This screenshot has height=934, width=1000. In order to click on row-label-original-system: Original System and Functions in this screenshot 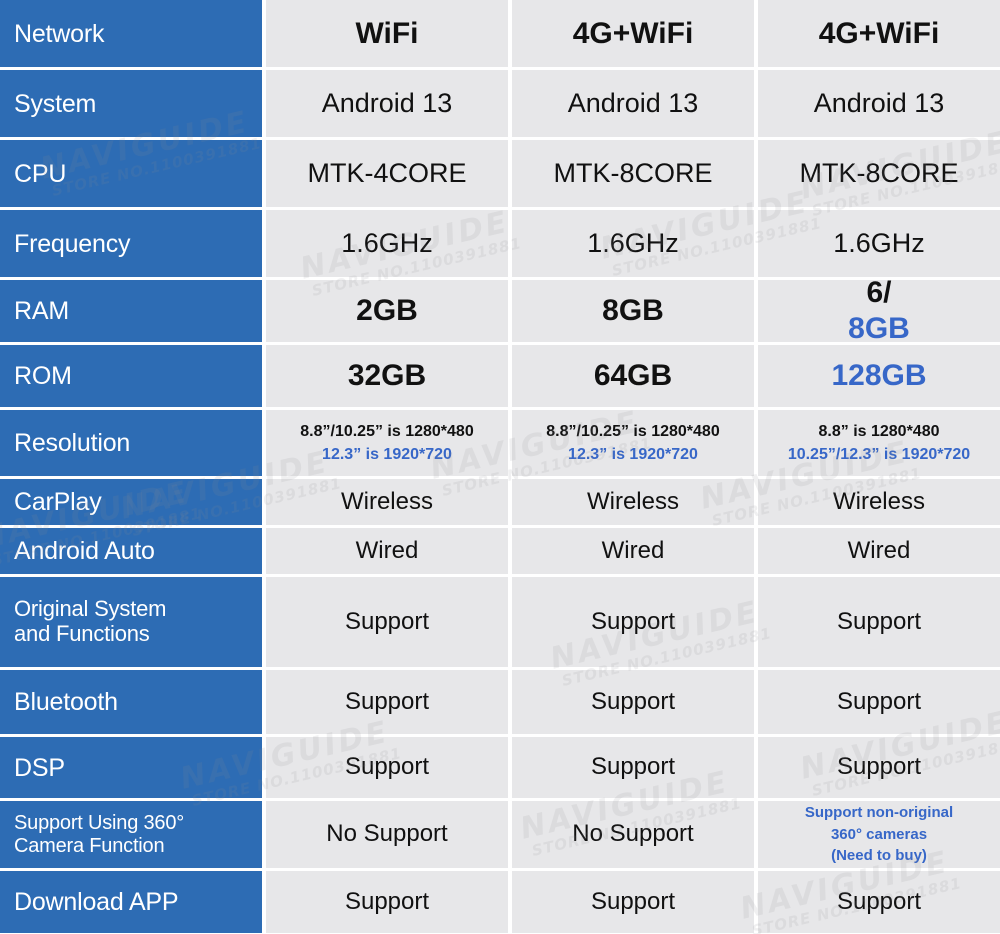, I will do `click(131, 623)`.